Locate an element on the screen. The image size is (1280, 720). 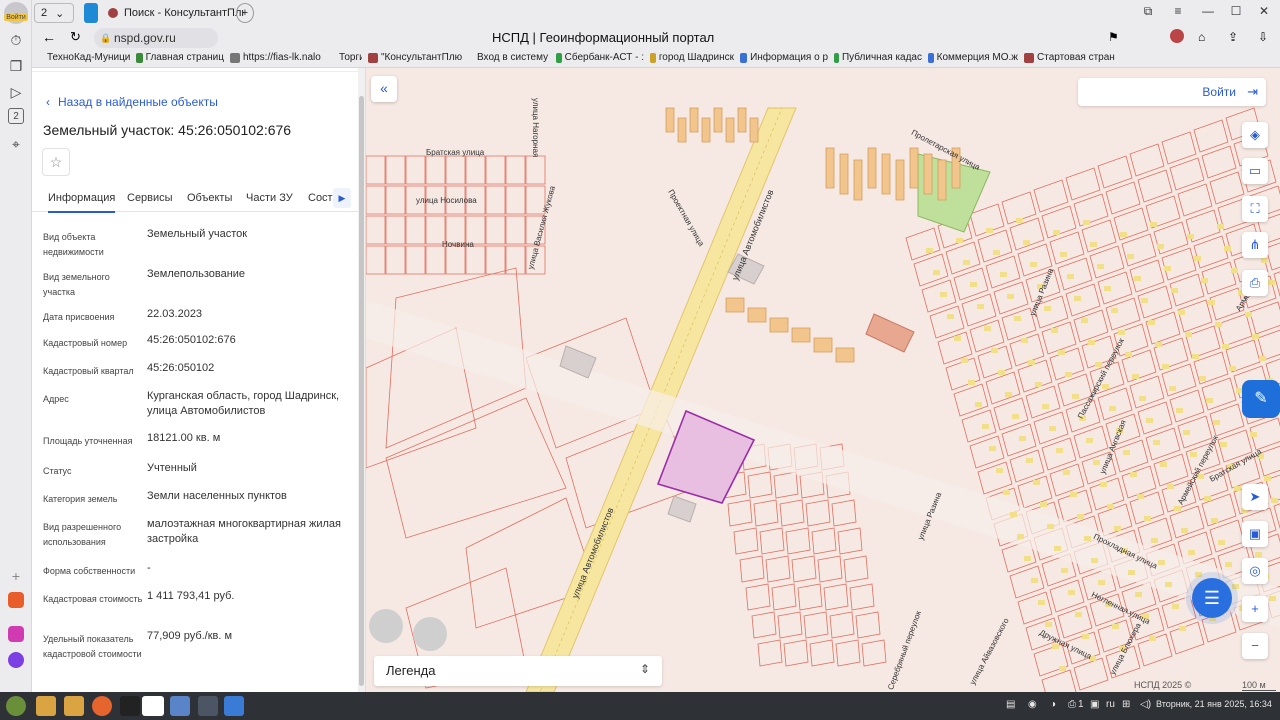
print-icon: ⎙ is located at coordinates (1255, 283).